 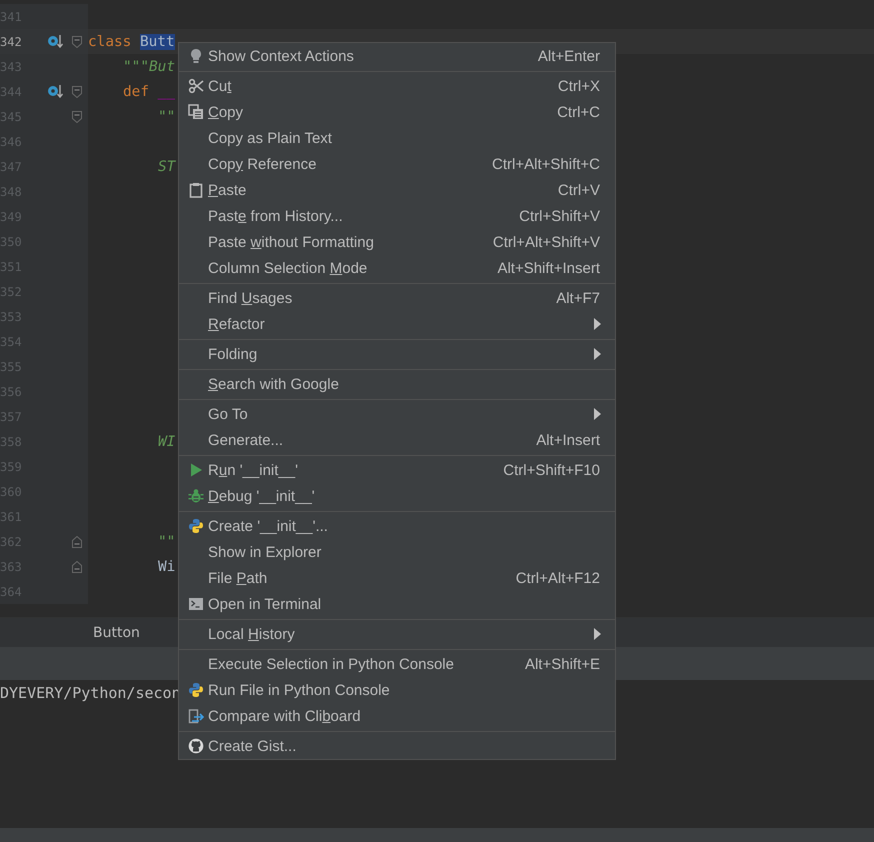 I want to click on menu-item: Column Selection Mode Alt+Shift+Insert, so click(x=397, y=268).